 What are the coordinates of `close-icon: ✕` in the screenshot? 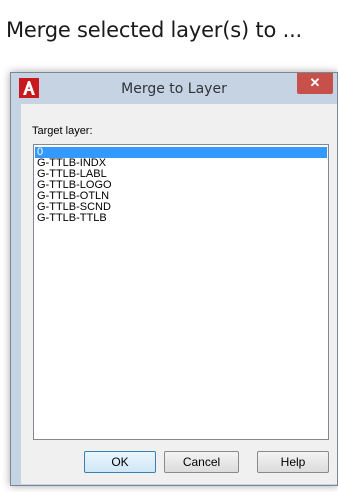 It's located at (315, 82).